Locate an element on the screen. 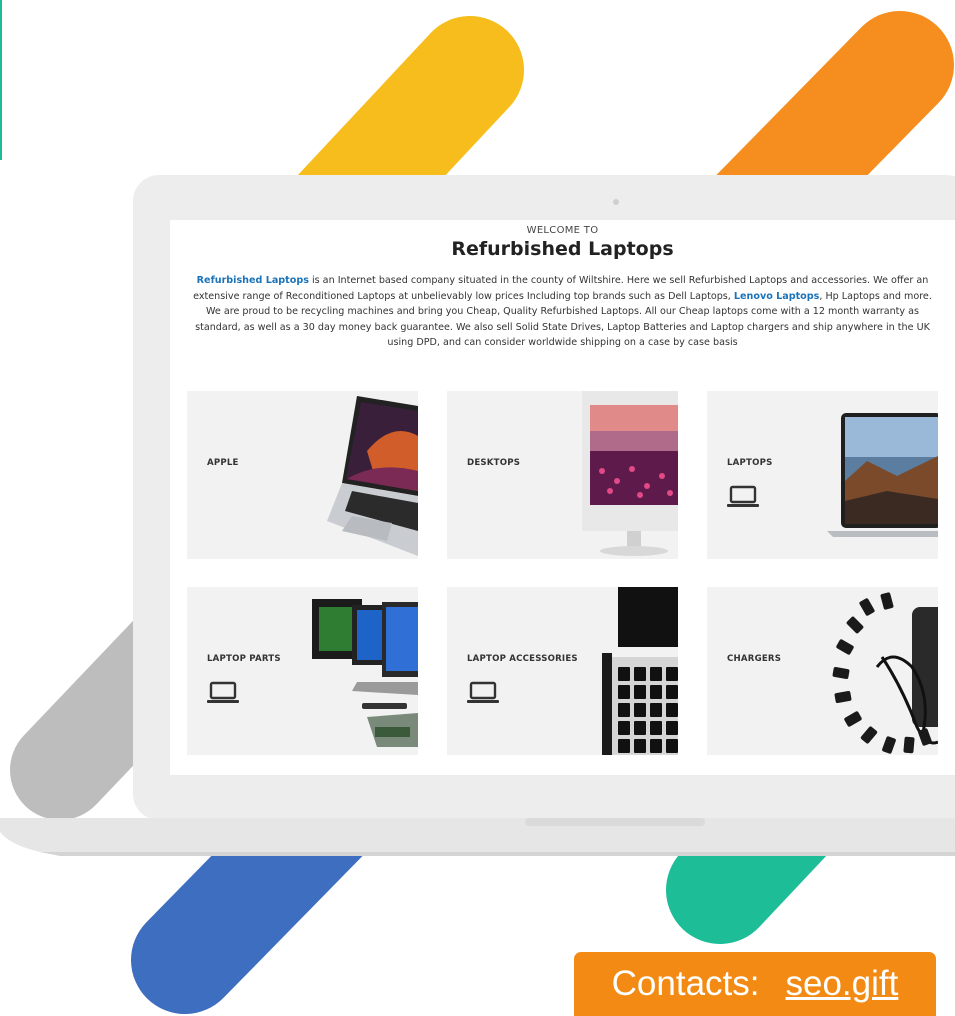  category-tile-laptop-parts: LAPTOP PARTS is located at coordinates (302, 671).